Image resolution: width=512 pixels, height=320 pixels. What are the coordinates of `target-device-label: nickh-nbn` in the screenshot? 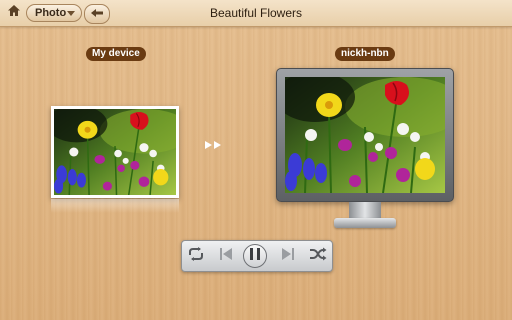 It's located at (365, 54).